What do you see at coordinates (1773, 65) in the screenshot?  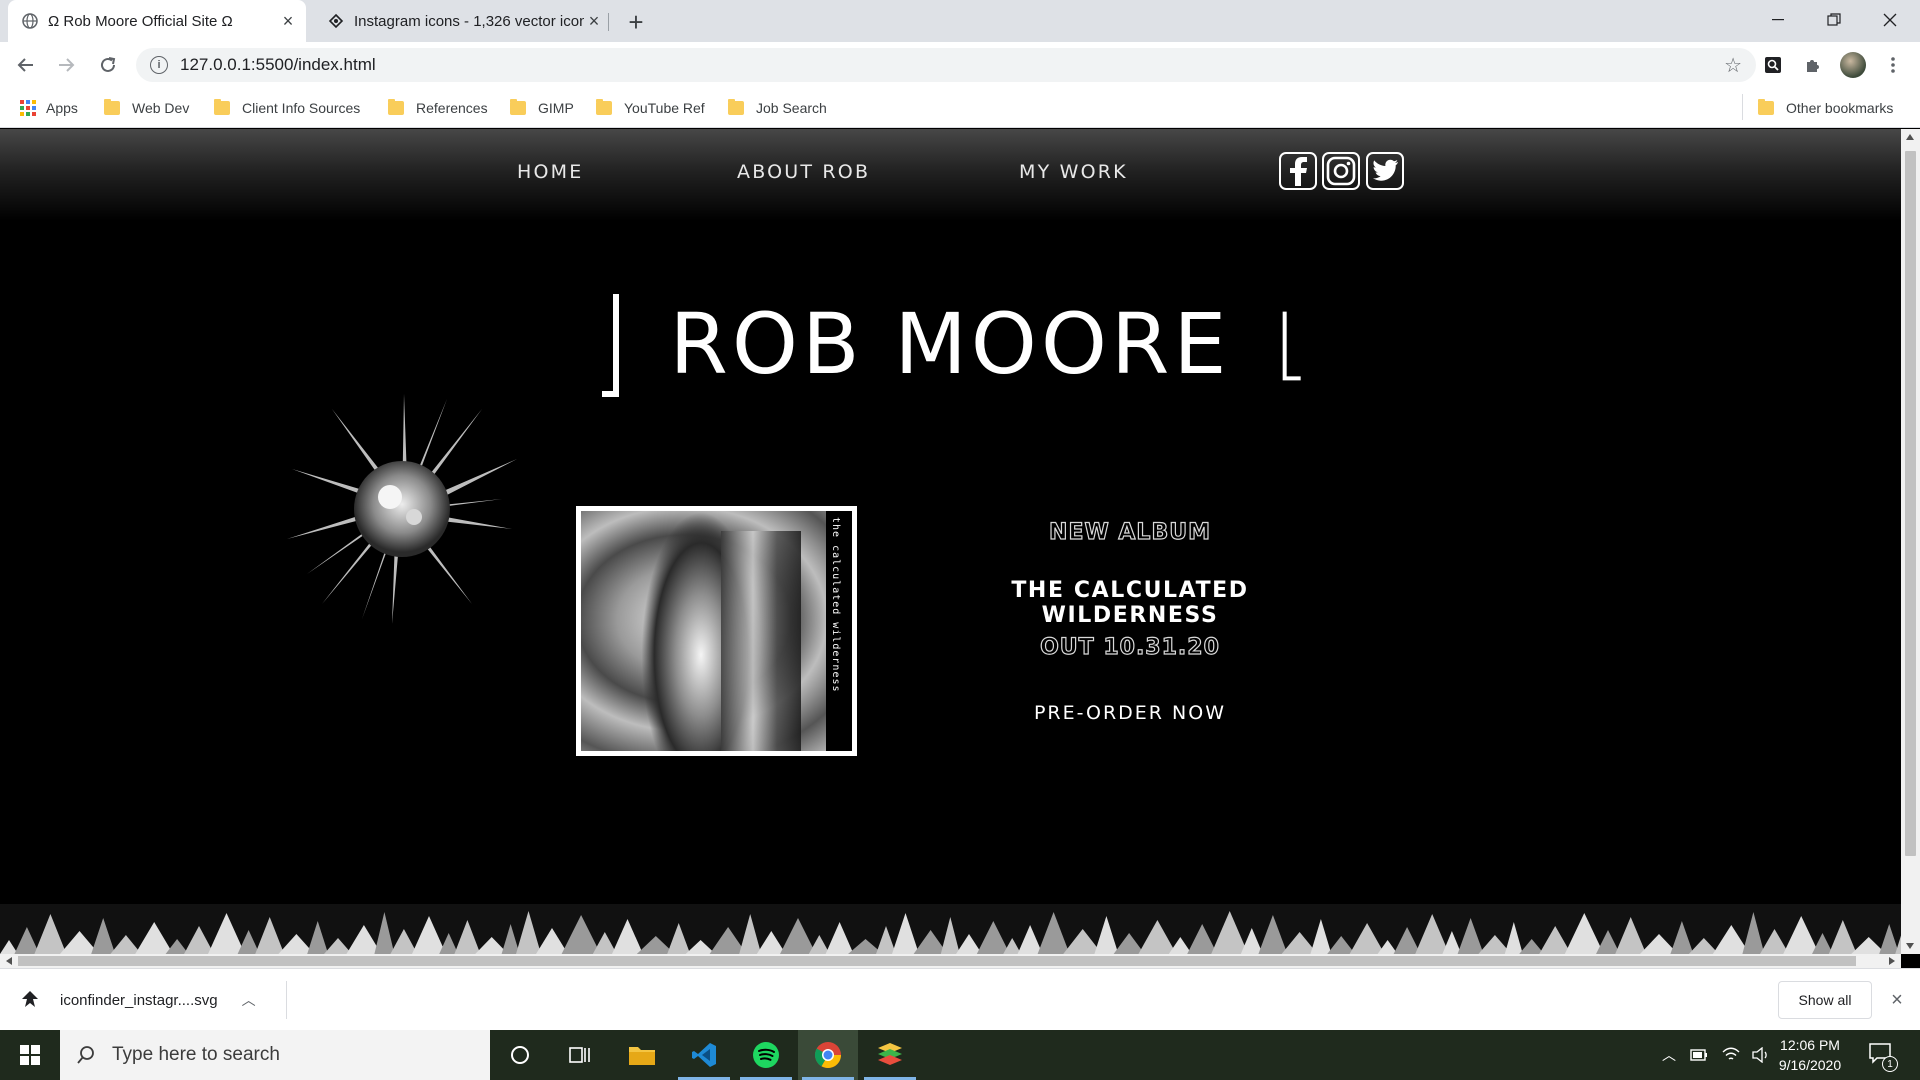 I see `search-extension-icon` at bounding box center [1773, 65].